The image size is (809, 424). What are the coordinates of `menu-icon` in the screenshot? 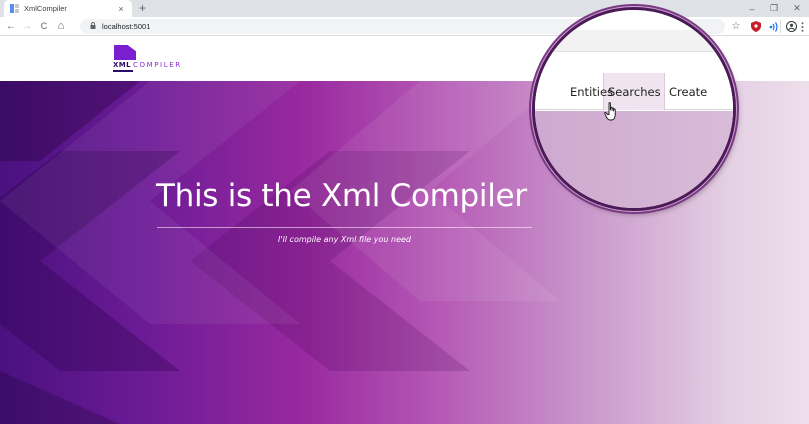 It's located at (802, 26).